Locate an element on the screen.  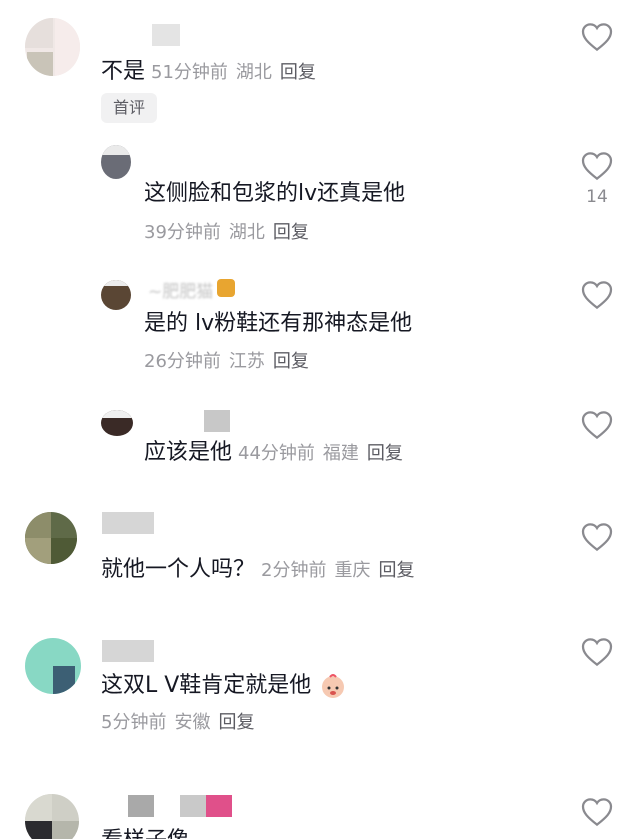
comment-meta: 39分钟前 湖北 回复 is located at coordinates (230, 233).